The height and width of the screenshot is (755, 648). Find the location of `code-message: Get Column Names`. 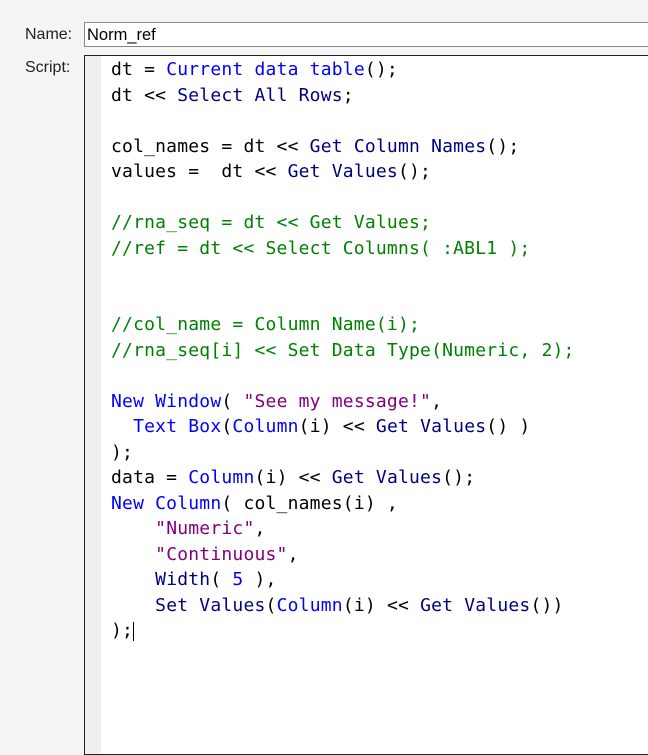

code-message: Get Column Names is located at coordinates (398, 146).